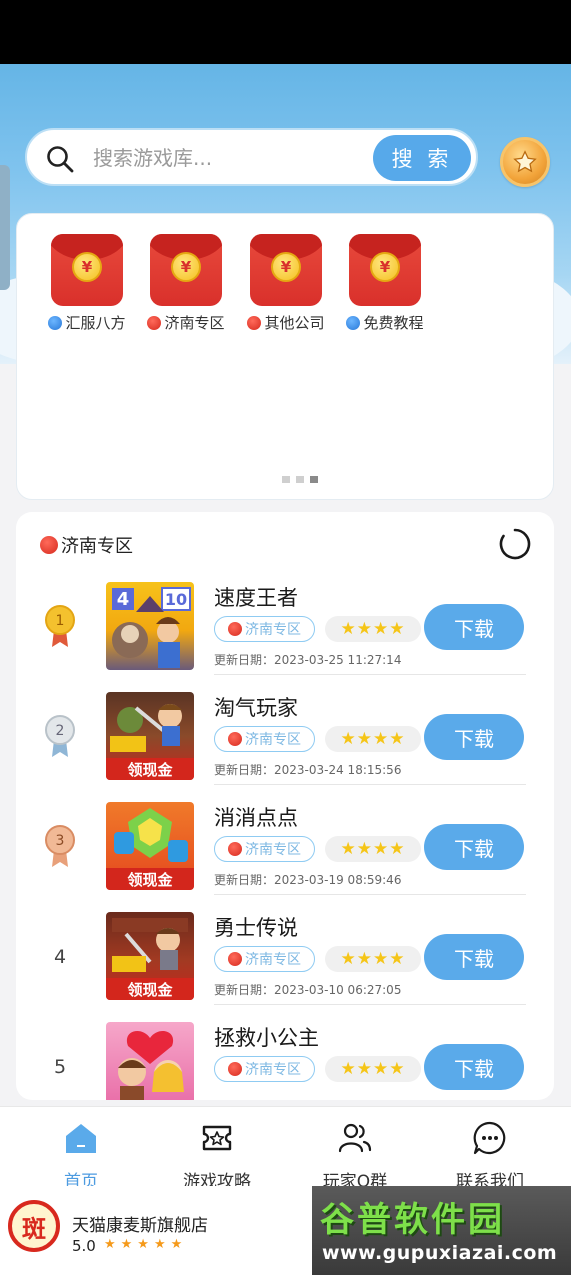 The width and height of the screenshot is (571, 1275). I want to click on search-input, so click(228, 158).